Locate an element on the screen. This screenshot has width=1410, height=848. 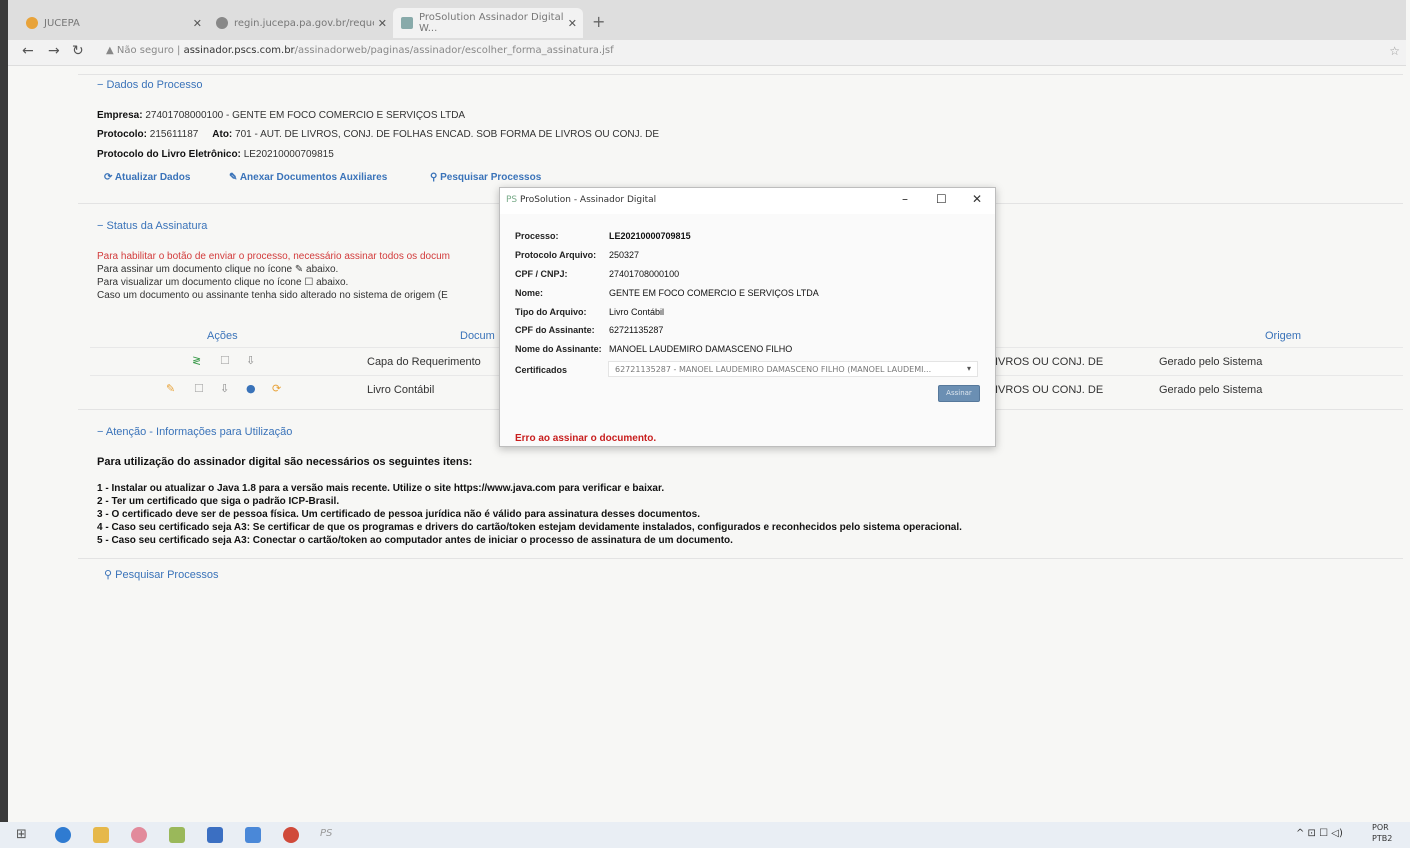
system-tray-icons: ^ ⊡ ☐ ◁) is located at coordinates (1319, 833).